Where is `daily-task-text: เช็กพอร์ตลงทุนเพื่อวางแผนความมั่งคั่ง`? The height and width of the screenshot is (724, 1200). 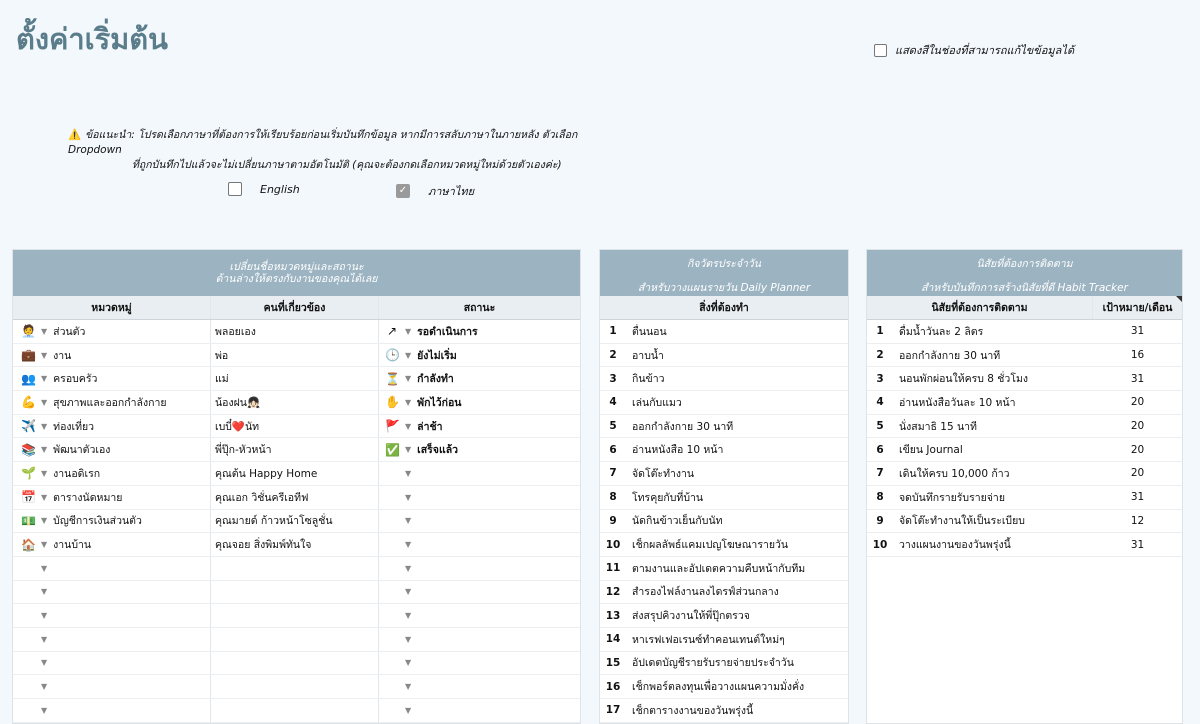
daily-task-text: เช็กพอร์ตลงทุนเพื่อวางแผนความมั่งคั่ง is located at coordinates (715, 686).